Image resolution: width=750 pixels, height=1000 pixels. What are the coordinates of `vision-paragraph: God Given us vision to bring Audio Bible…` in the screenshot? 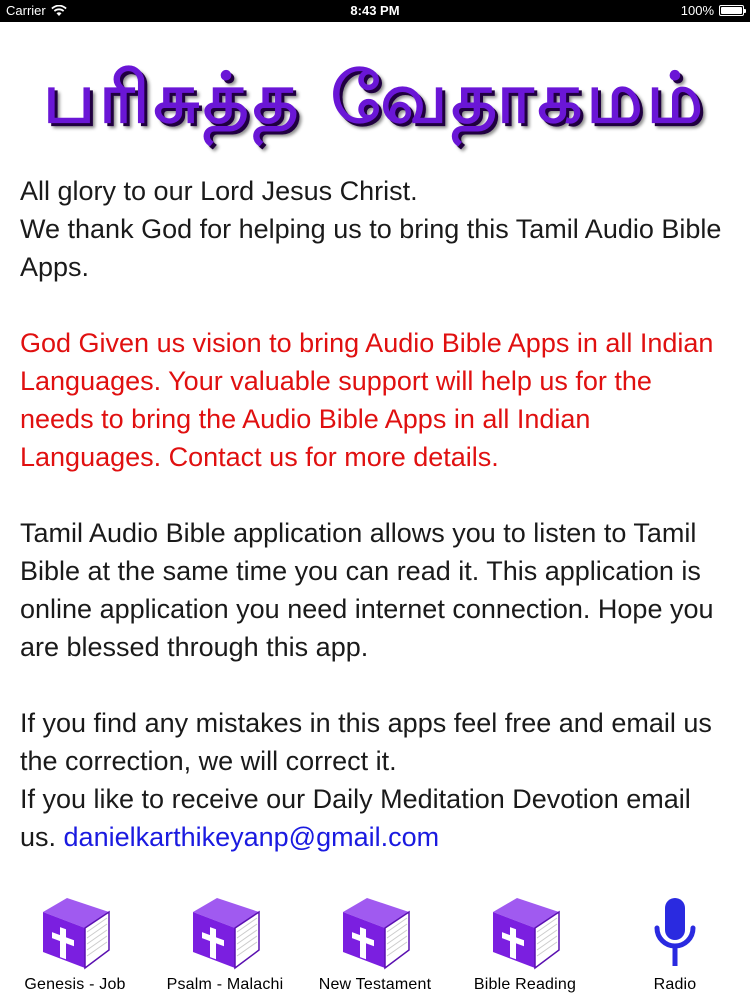 It's located at (367, 400).